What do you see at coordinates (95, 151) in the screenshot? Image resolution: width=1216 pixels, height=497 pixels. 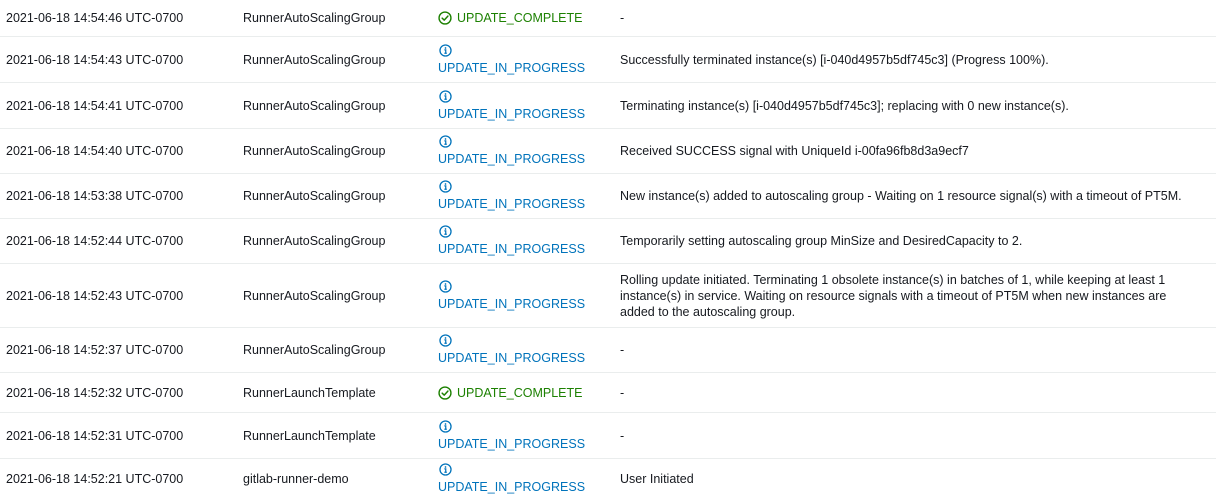 I see `timestamp-cell: 2021-06-18 14:54:40 UTC-0700` at bounding box center [95, 151].